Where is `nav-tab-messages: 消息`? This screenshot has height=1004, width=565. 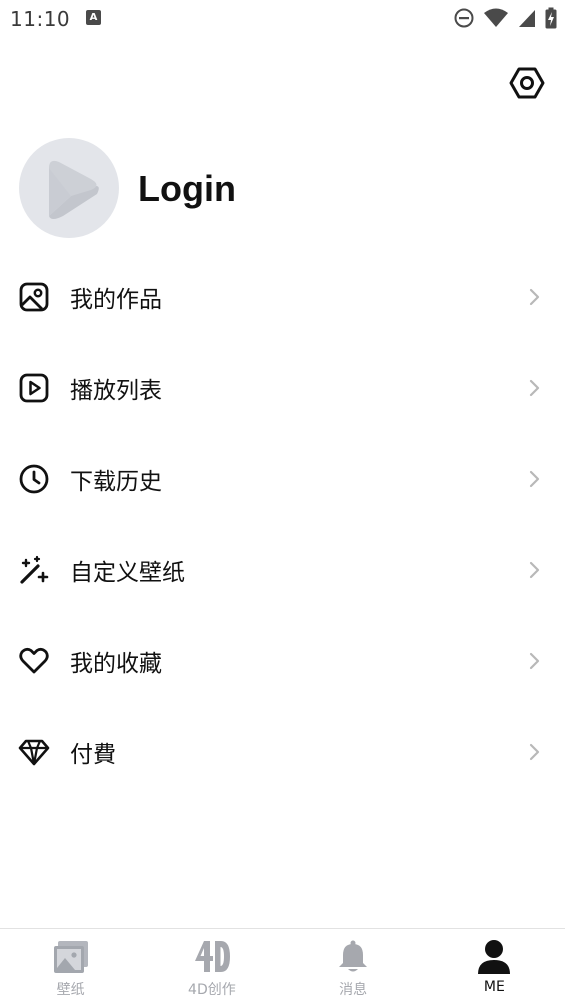 nav-tab-messages: 消息 is located at coordinates (353, 966).